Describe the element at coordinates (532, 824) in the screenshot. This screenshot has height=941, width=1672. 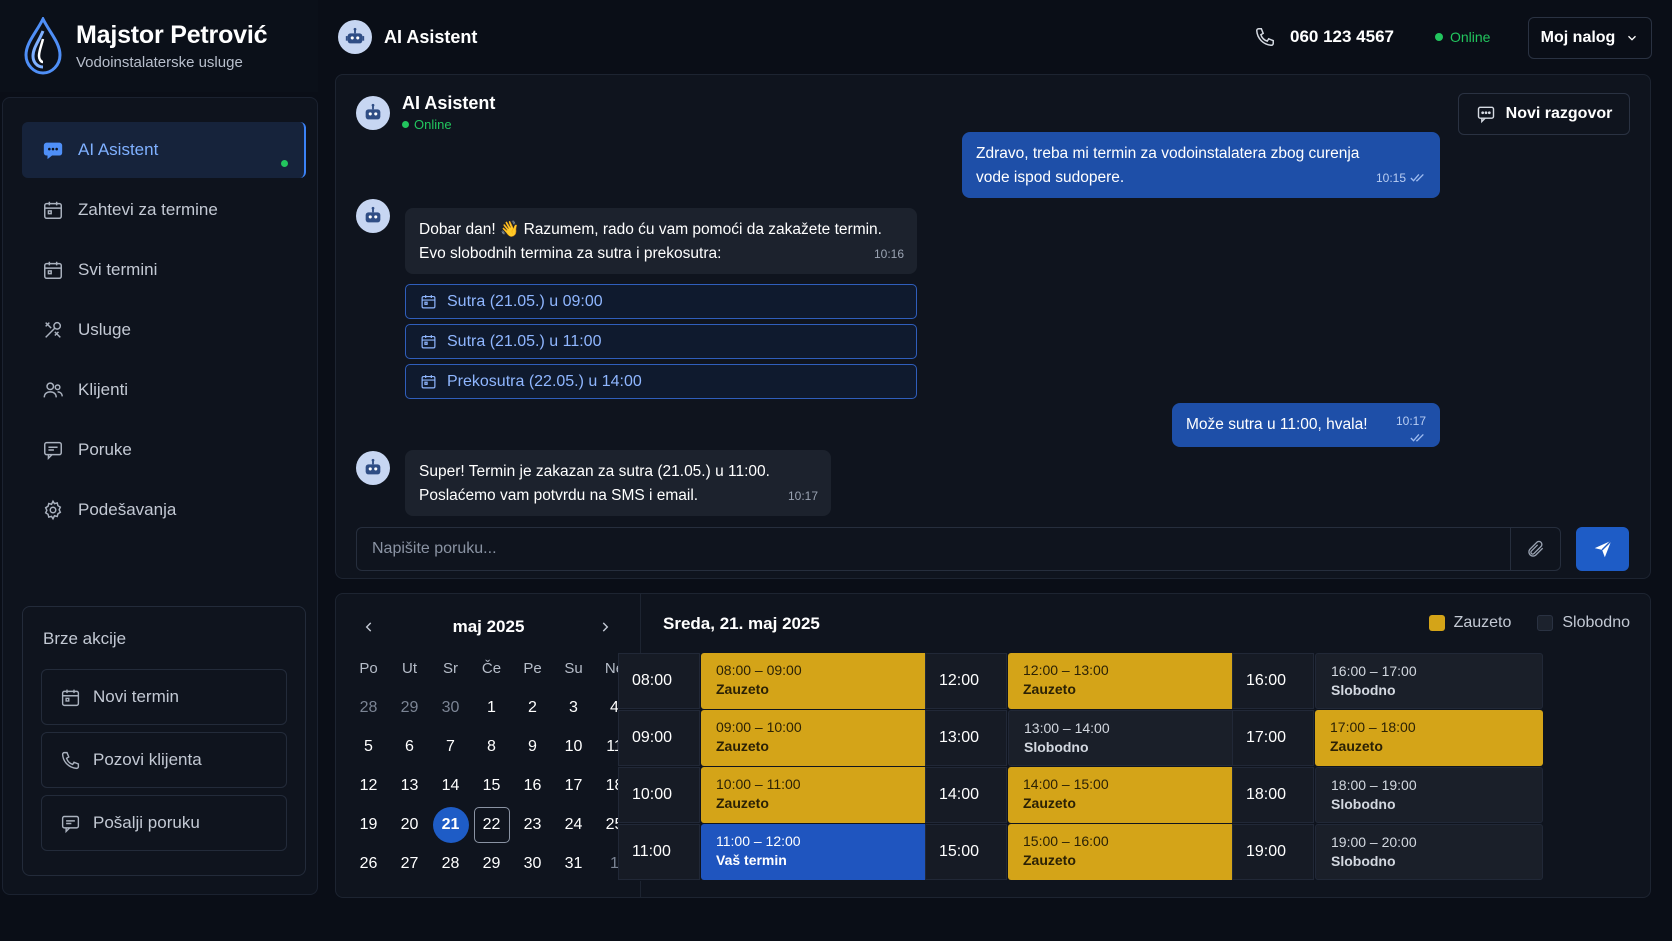
I see `calendar-day: 23` at that location.